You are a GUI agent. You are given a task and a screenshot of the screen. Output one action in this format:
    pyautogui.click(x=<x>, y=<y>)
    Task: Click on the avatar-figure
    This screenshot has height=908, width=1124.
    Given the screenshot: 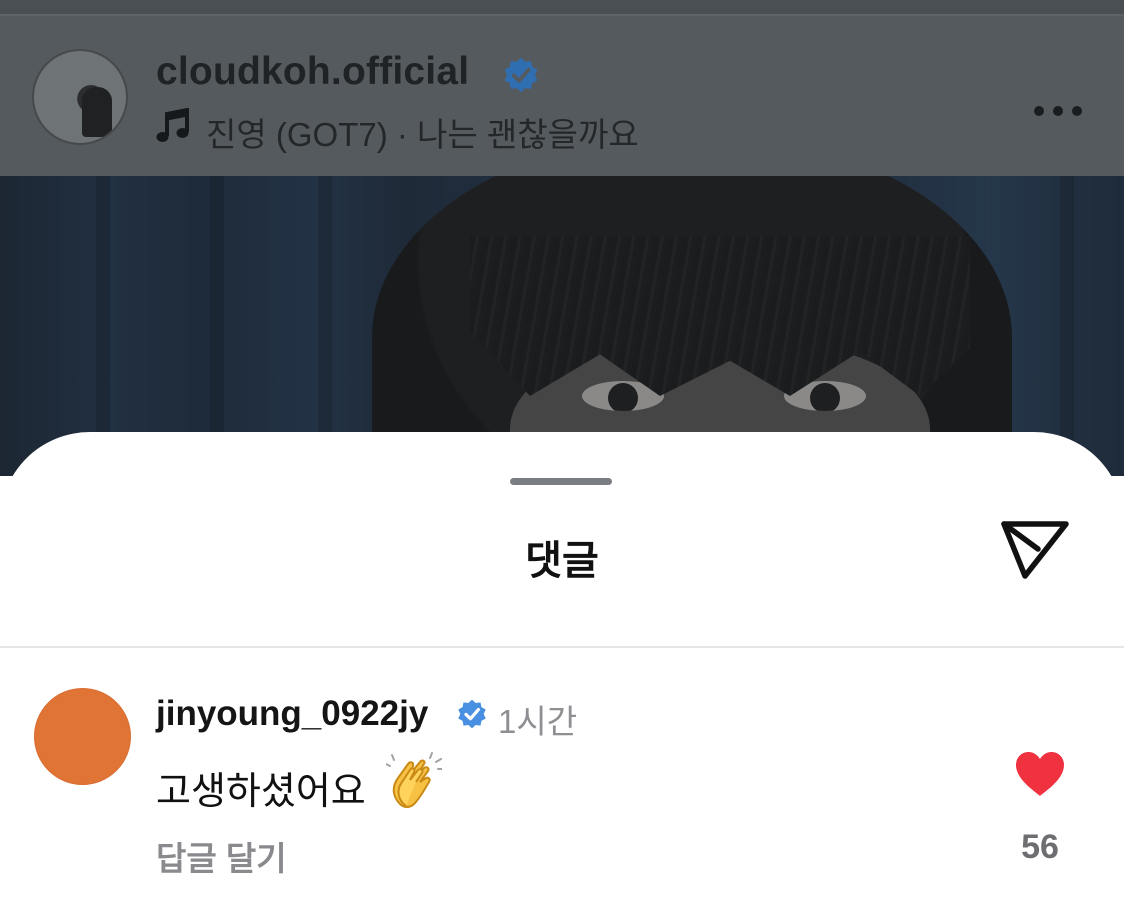 What is the action you would take?
    pyautogui.click(x=97, y=112)
    